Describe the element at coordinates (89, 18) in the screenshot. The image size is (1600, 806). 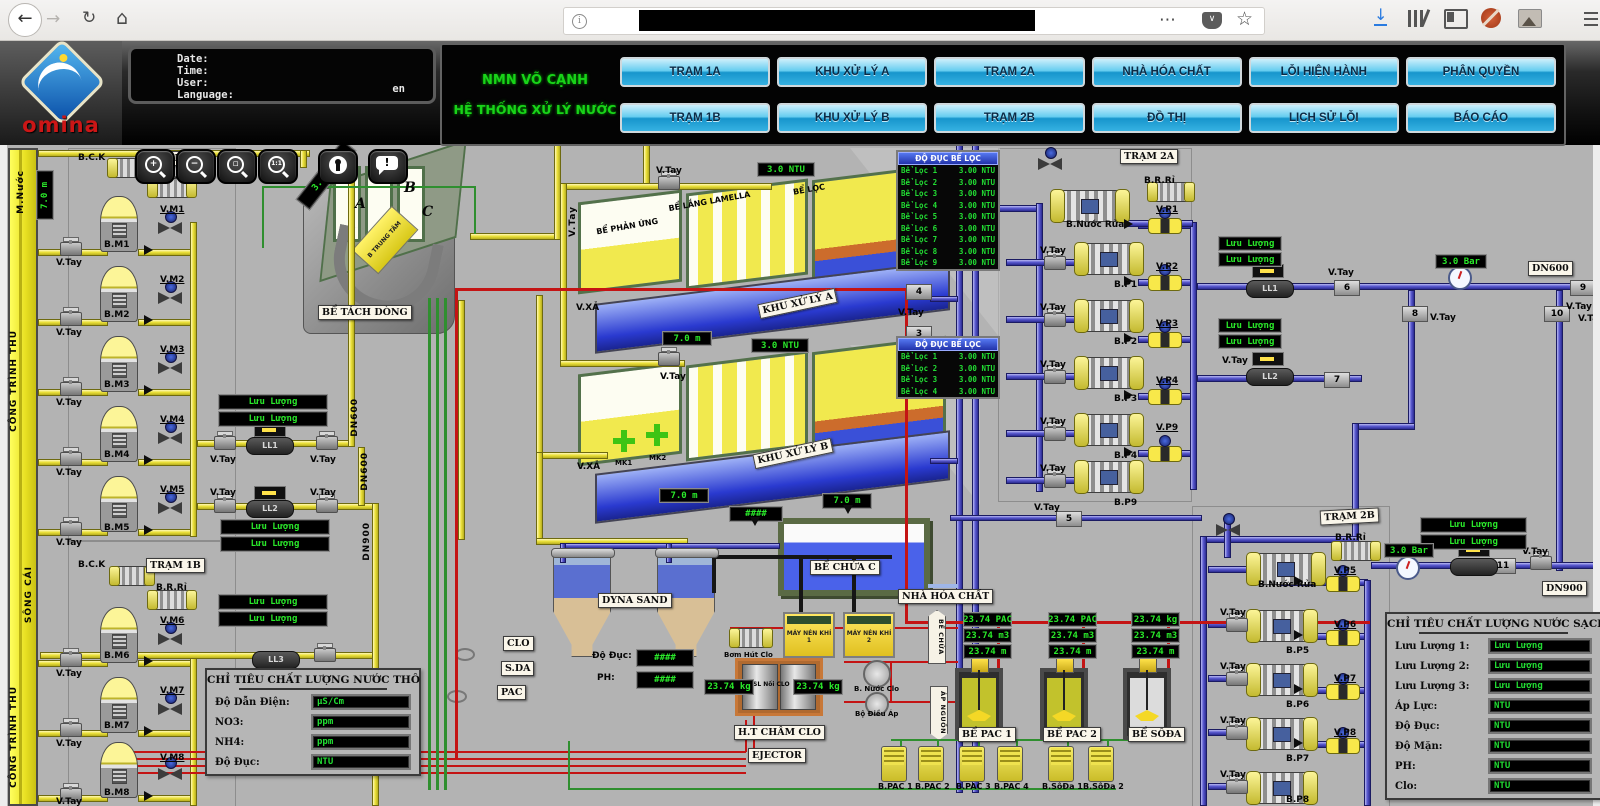
I see `reload-icon: ↻` at that location.